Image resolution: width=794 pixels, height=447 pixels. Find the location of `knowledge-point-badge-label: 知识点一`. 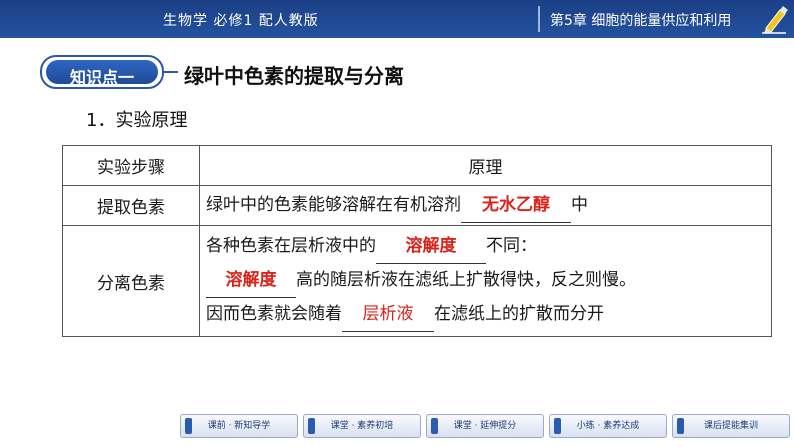

knowledge-point-badge-label: 知识点一 is located at coordinates (101, 77).